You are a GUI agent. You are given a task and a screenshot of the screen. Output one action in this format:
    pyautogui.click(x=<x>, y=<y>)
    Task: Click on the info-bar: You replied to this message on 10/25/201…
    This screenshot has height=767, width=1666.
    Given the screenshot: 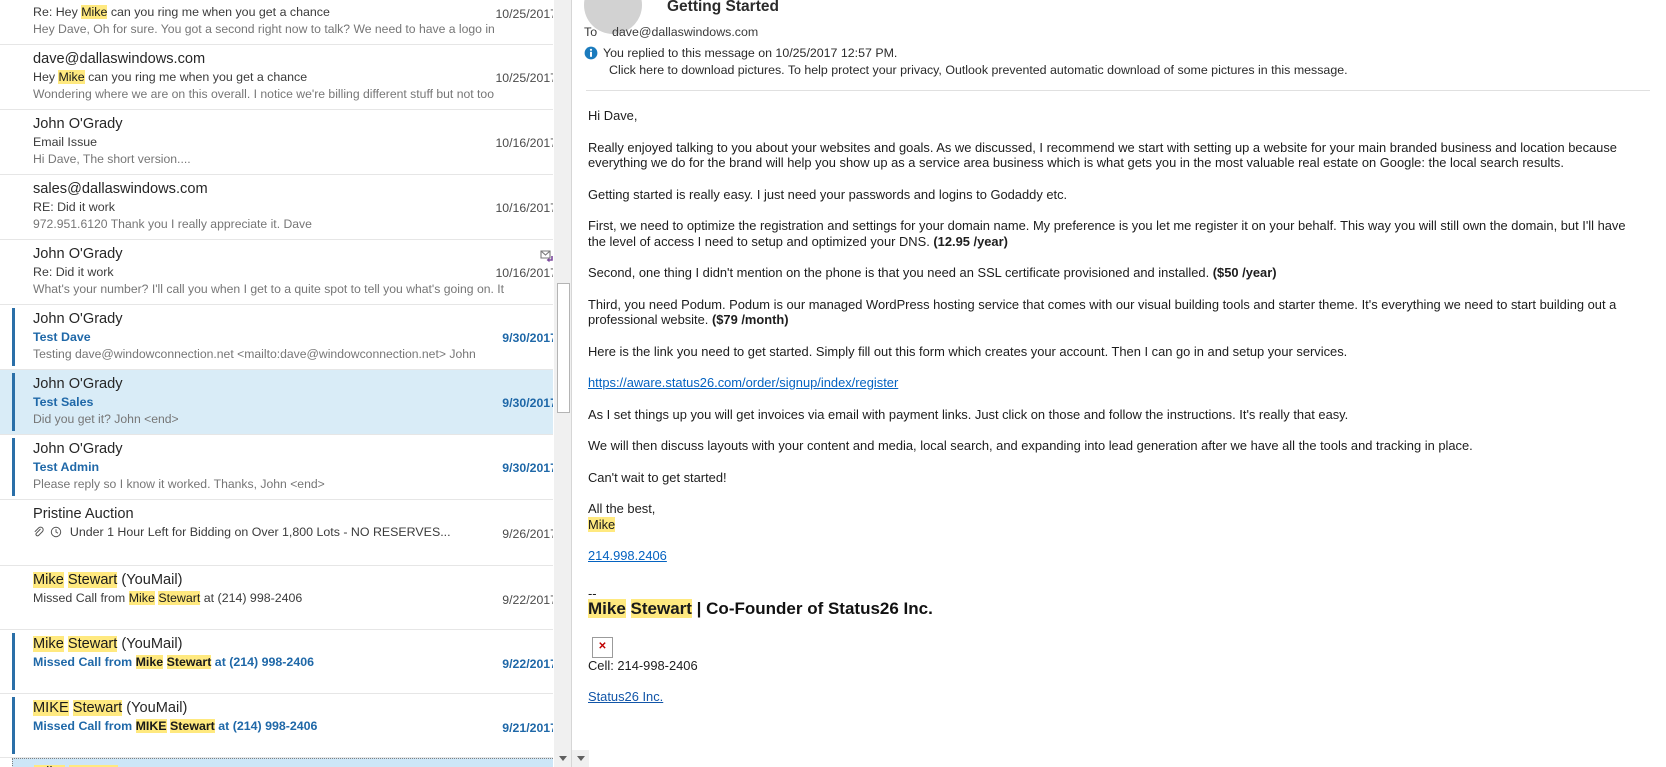 What is the action you would take?
    pyautogui.click(x=966, y=62)
    